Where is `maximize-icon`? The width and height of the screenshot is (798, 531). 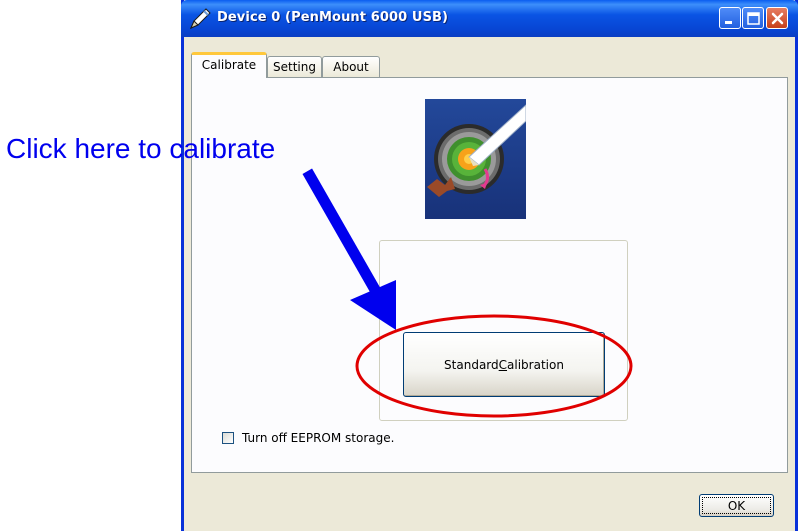 maximize-icon is located at coordinates (753, 18).